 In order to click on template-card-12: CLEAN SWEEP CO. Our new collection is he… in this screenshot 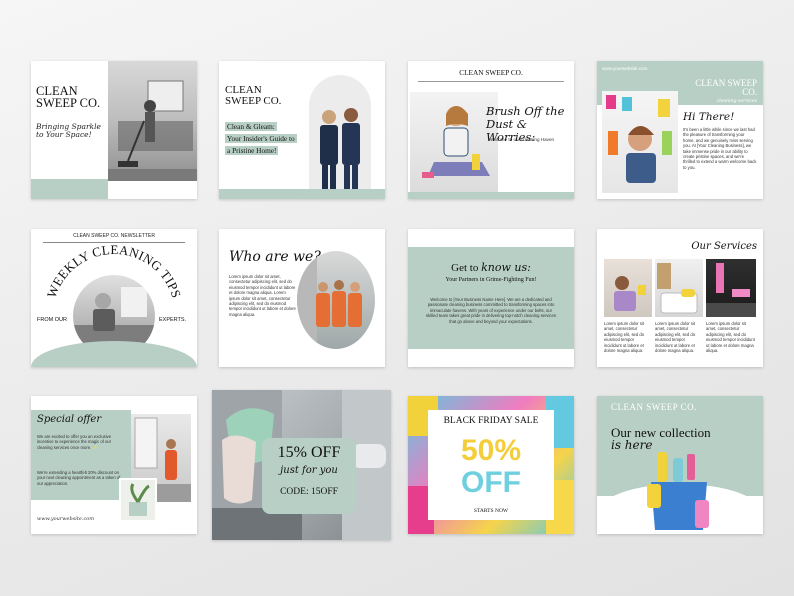, I will do `click(680, 465)`.